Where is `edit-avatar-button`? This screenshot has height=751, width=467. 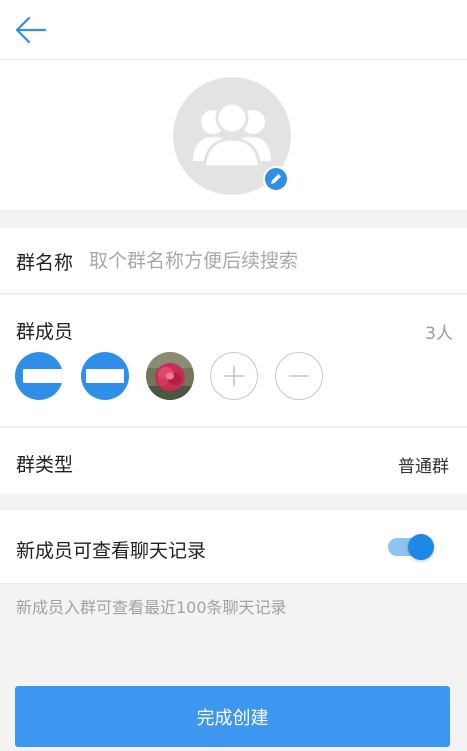
edit-avatar-button is located at coordinates (276, 179).